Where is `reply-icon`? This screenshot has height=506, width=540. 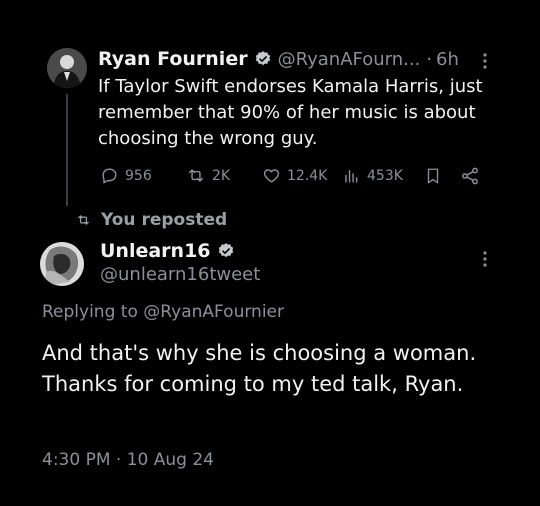 reply-icon is located at coordinates (109, 176).